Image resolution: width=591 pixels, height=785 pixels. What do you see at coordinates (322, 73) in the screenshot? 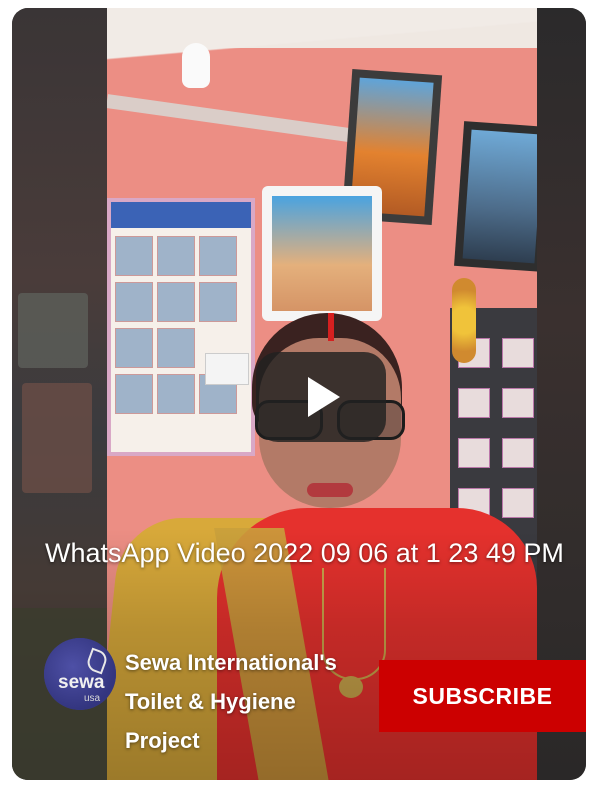
I see `ceiling-slope` at bounding box center [322, 73].